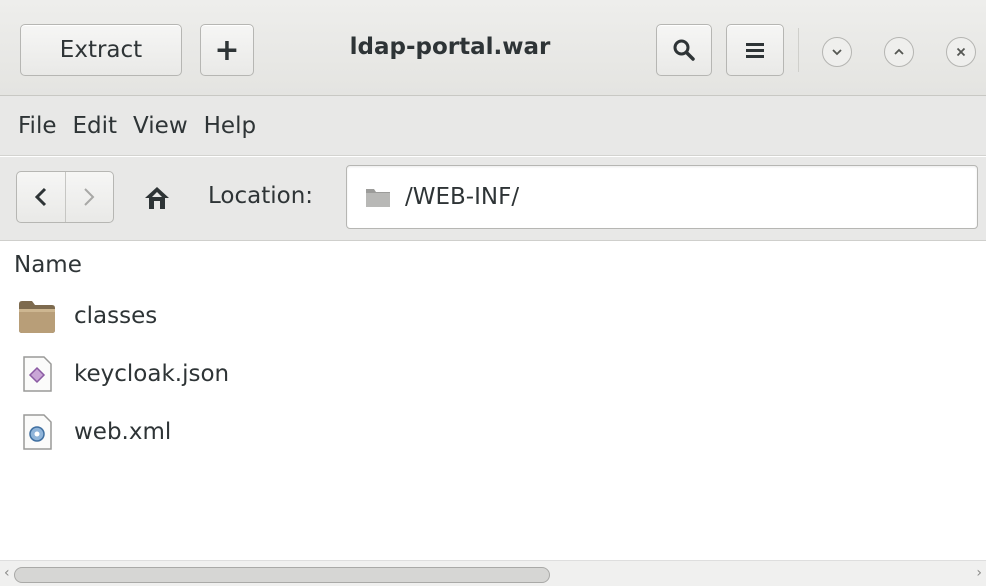 Image resolution: width=986 pixels, height=586 pixels. What do you see at coordinates (798, 50) in the screenshot?
I see `header-separator` at bounding box center [798, 50].